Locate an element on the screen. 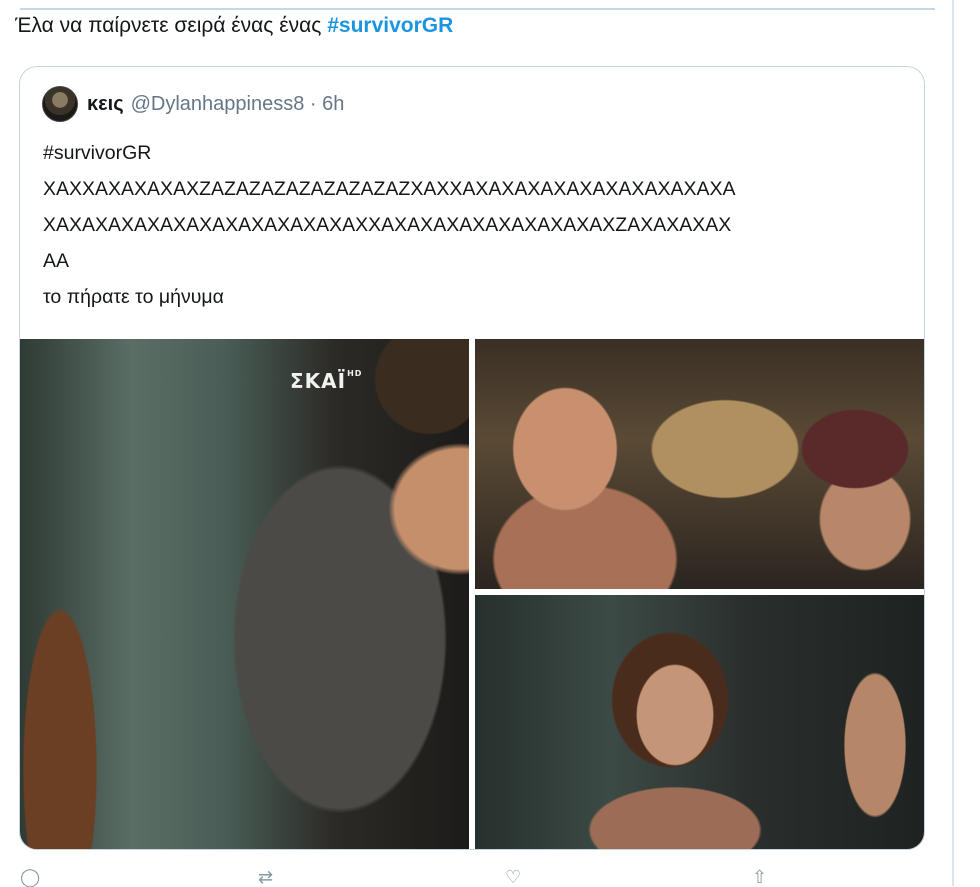 The width and height of the screenshot is (980, 887). quoted-author-name: κεις is located at coordinates (105, 104).